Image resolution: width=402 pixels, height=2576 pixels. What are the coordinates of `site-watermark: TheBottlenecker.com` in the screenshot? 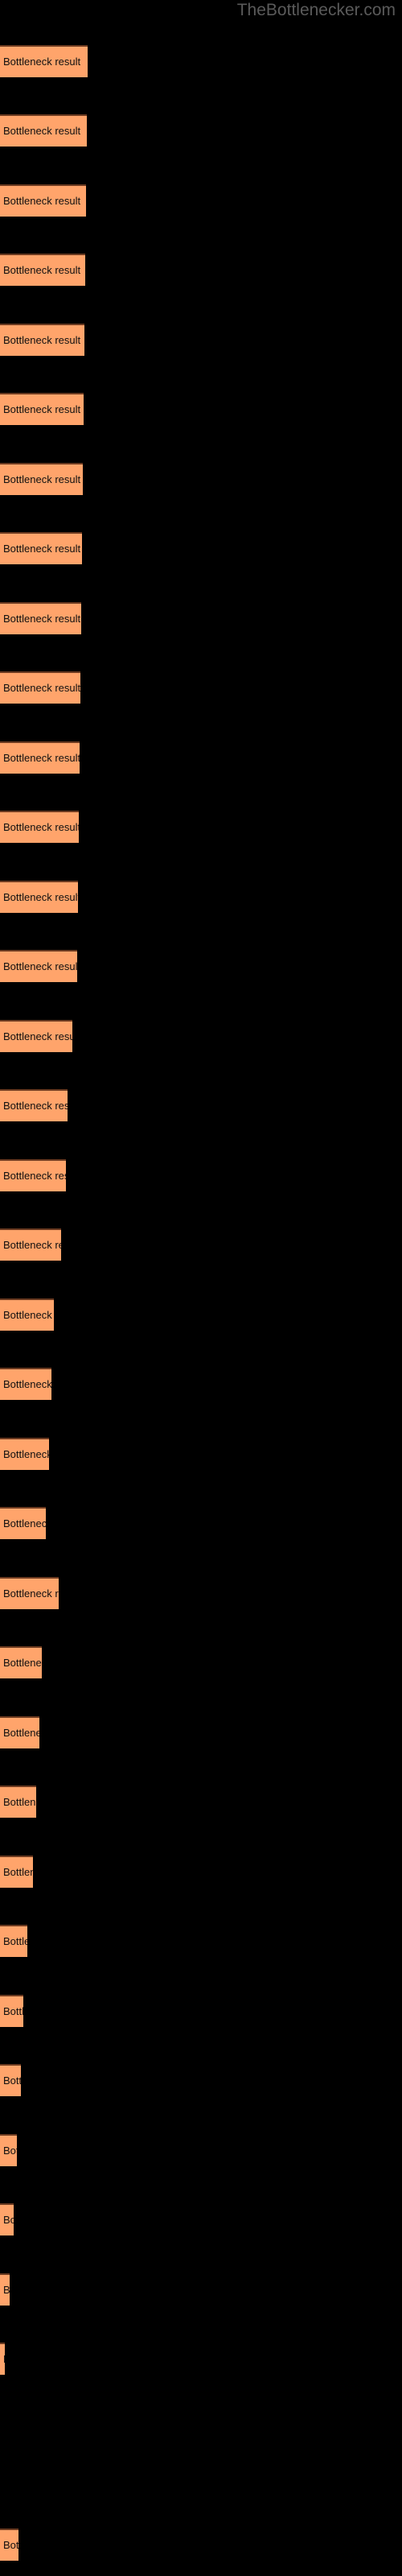 It's located at (316, 10).